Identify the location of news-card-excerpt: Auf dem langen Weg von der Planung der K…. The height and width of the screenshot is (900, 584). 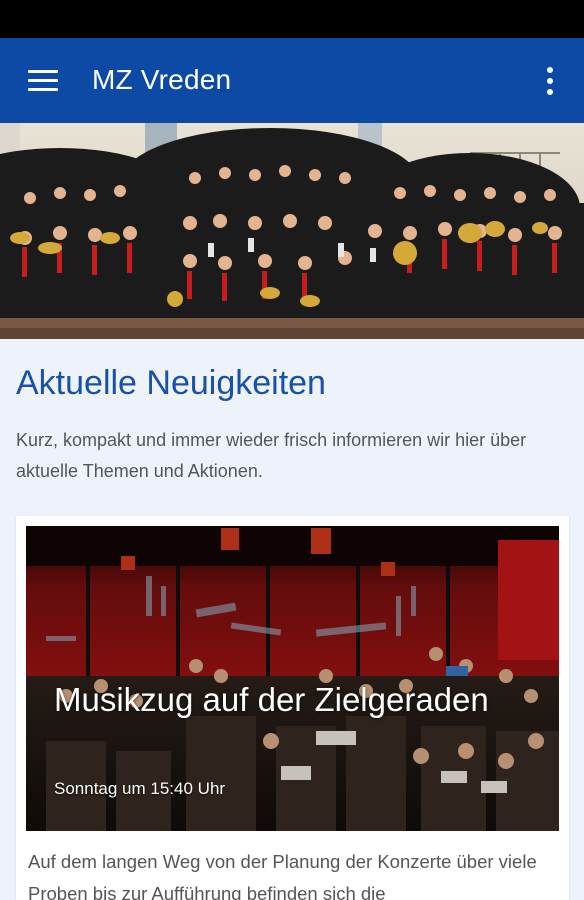
(282, 875).